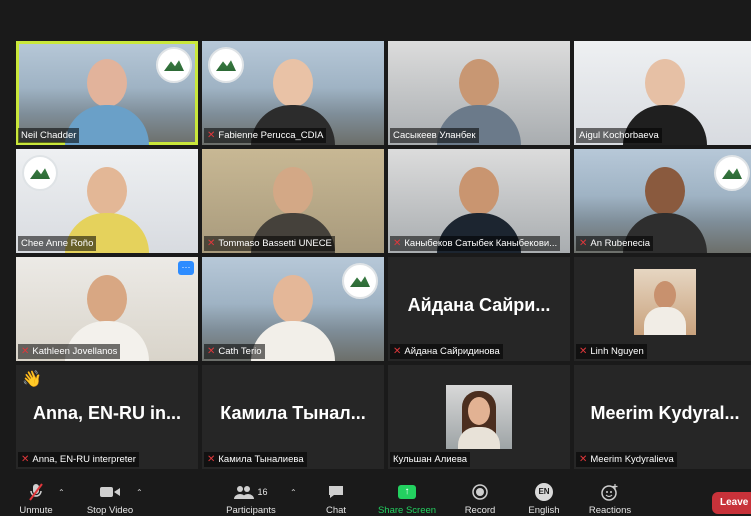 The image size is (751, 516). Describe the element at coordinates (293, 201) in the screenshot. I see `participant-tile: ✕ Tommaso Bassetti UNECE` at that location.